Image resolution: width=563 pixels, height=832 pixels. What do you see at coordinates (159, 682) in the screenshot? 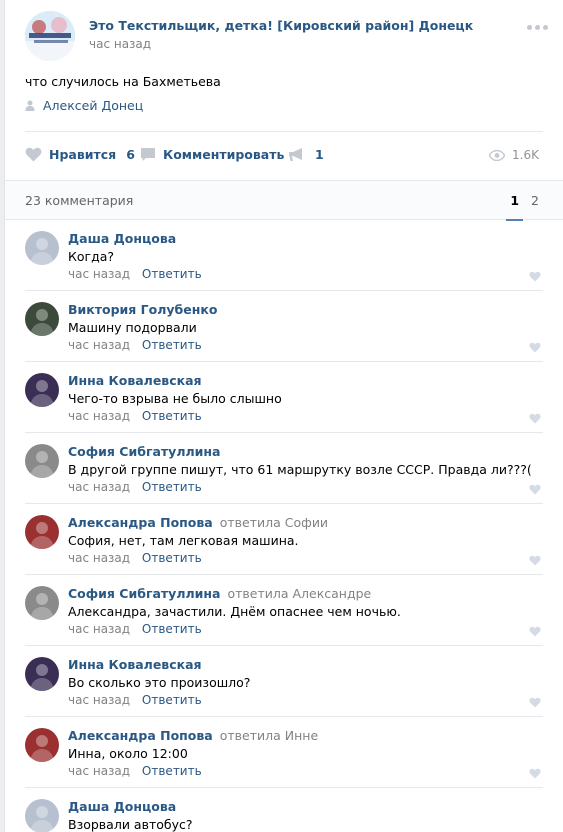
I see `comment-text: Во сколько это произошло?` at bounding box center [159, 682].